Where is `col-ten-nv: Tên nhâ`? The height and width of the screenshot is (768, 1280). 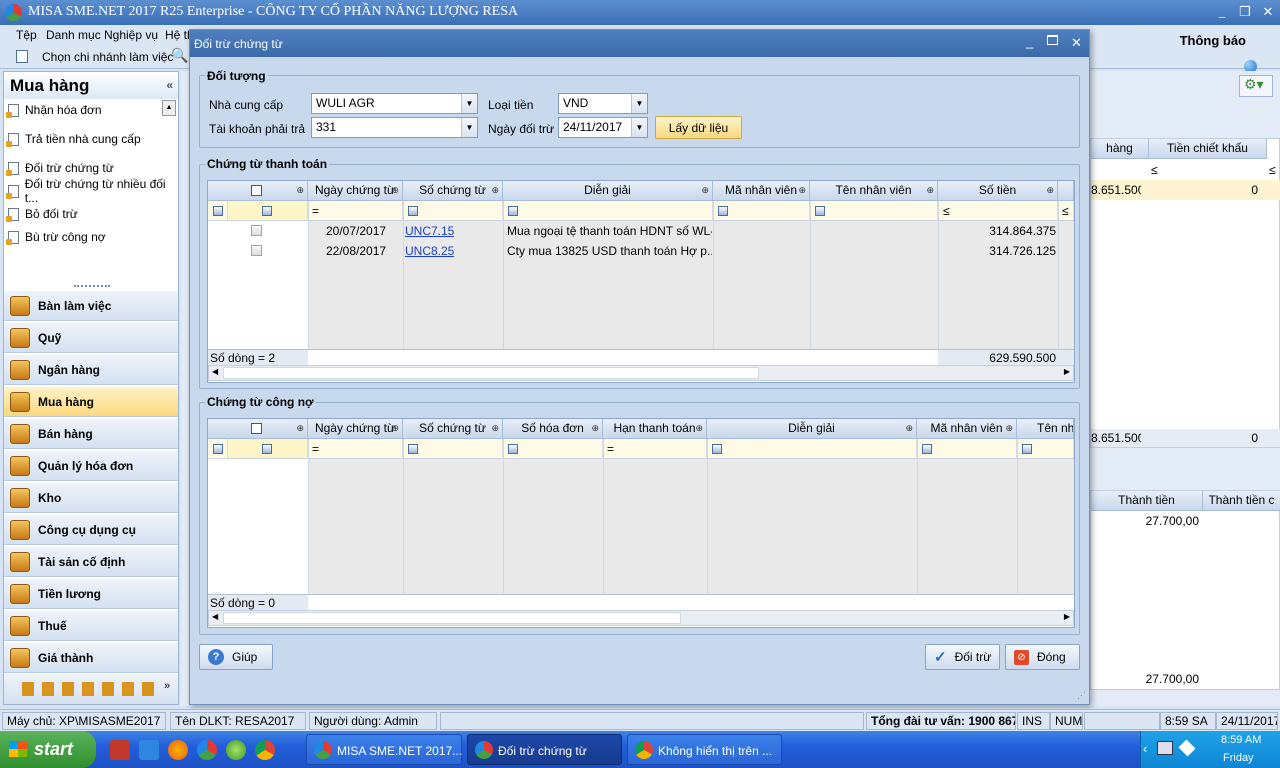 col-ten-nv: Tên nhâ is located at coordinates (1045, 429).